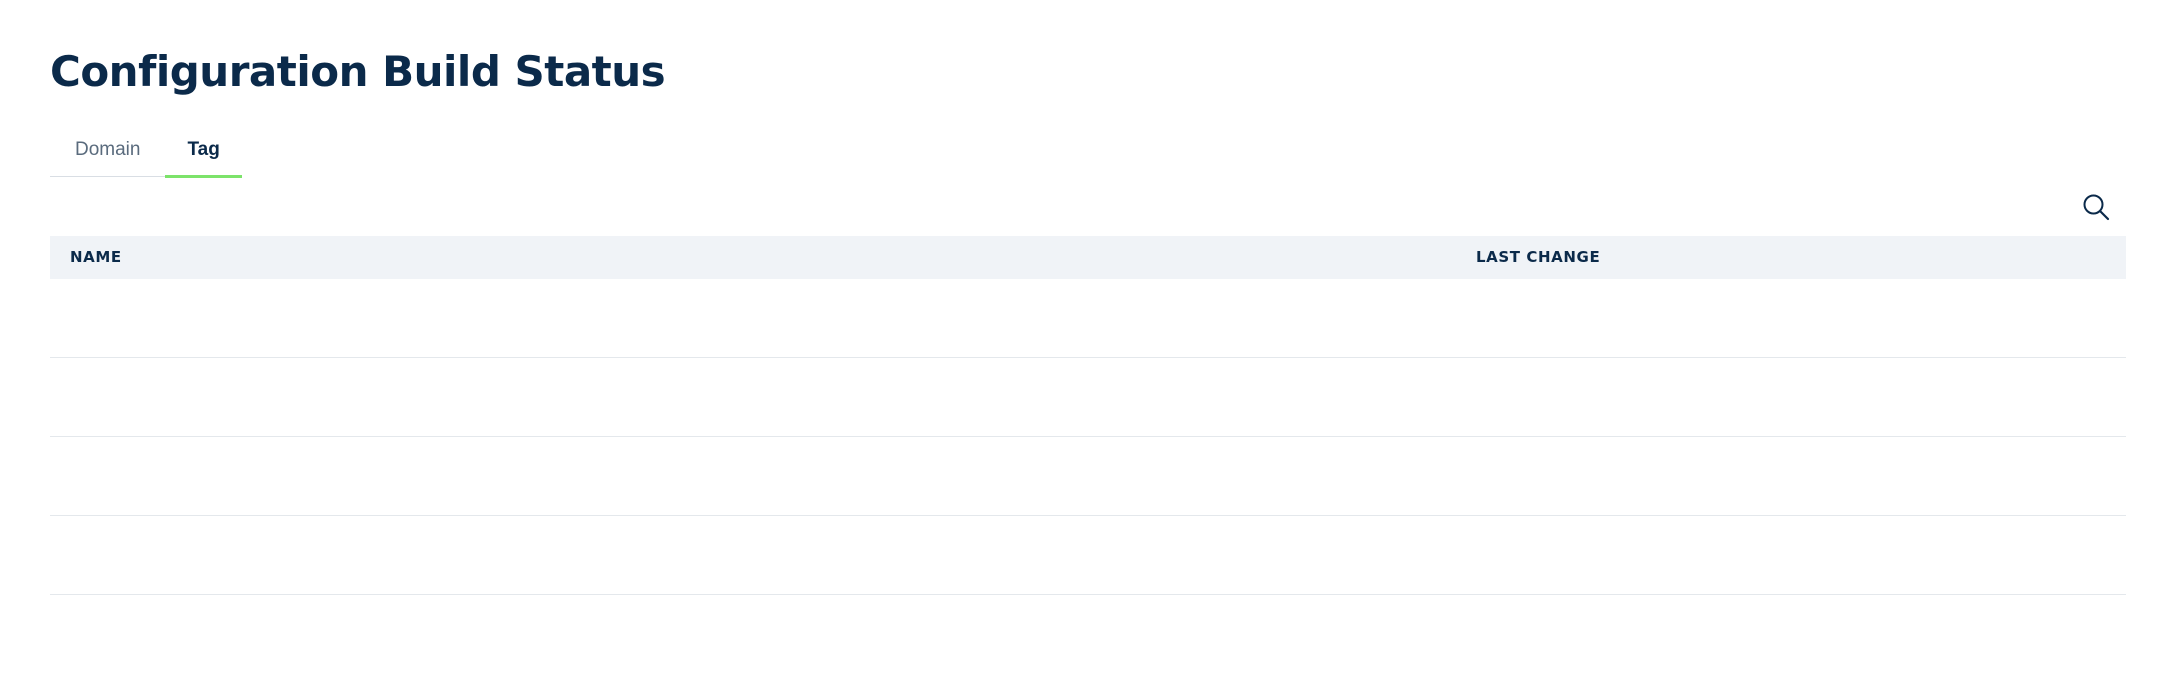 The image size is (2179, 676). What do you see at coordinates (96, 257) in the screenshot?
I see `column-header-name: NAME` at bounding box center [96, 257].